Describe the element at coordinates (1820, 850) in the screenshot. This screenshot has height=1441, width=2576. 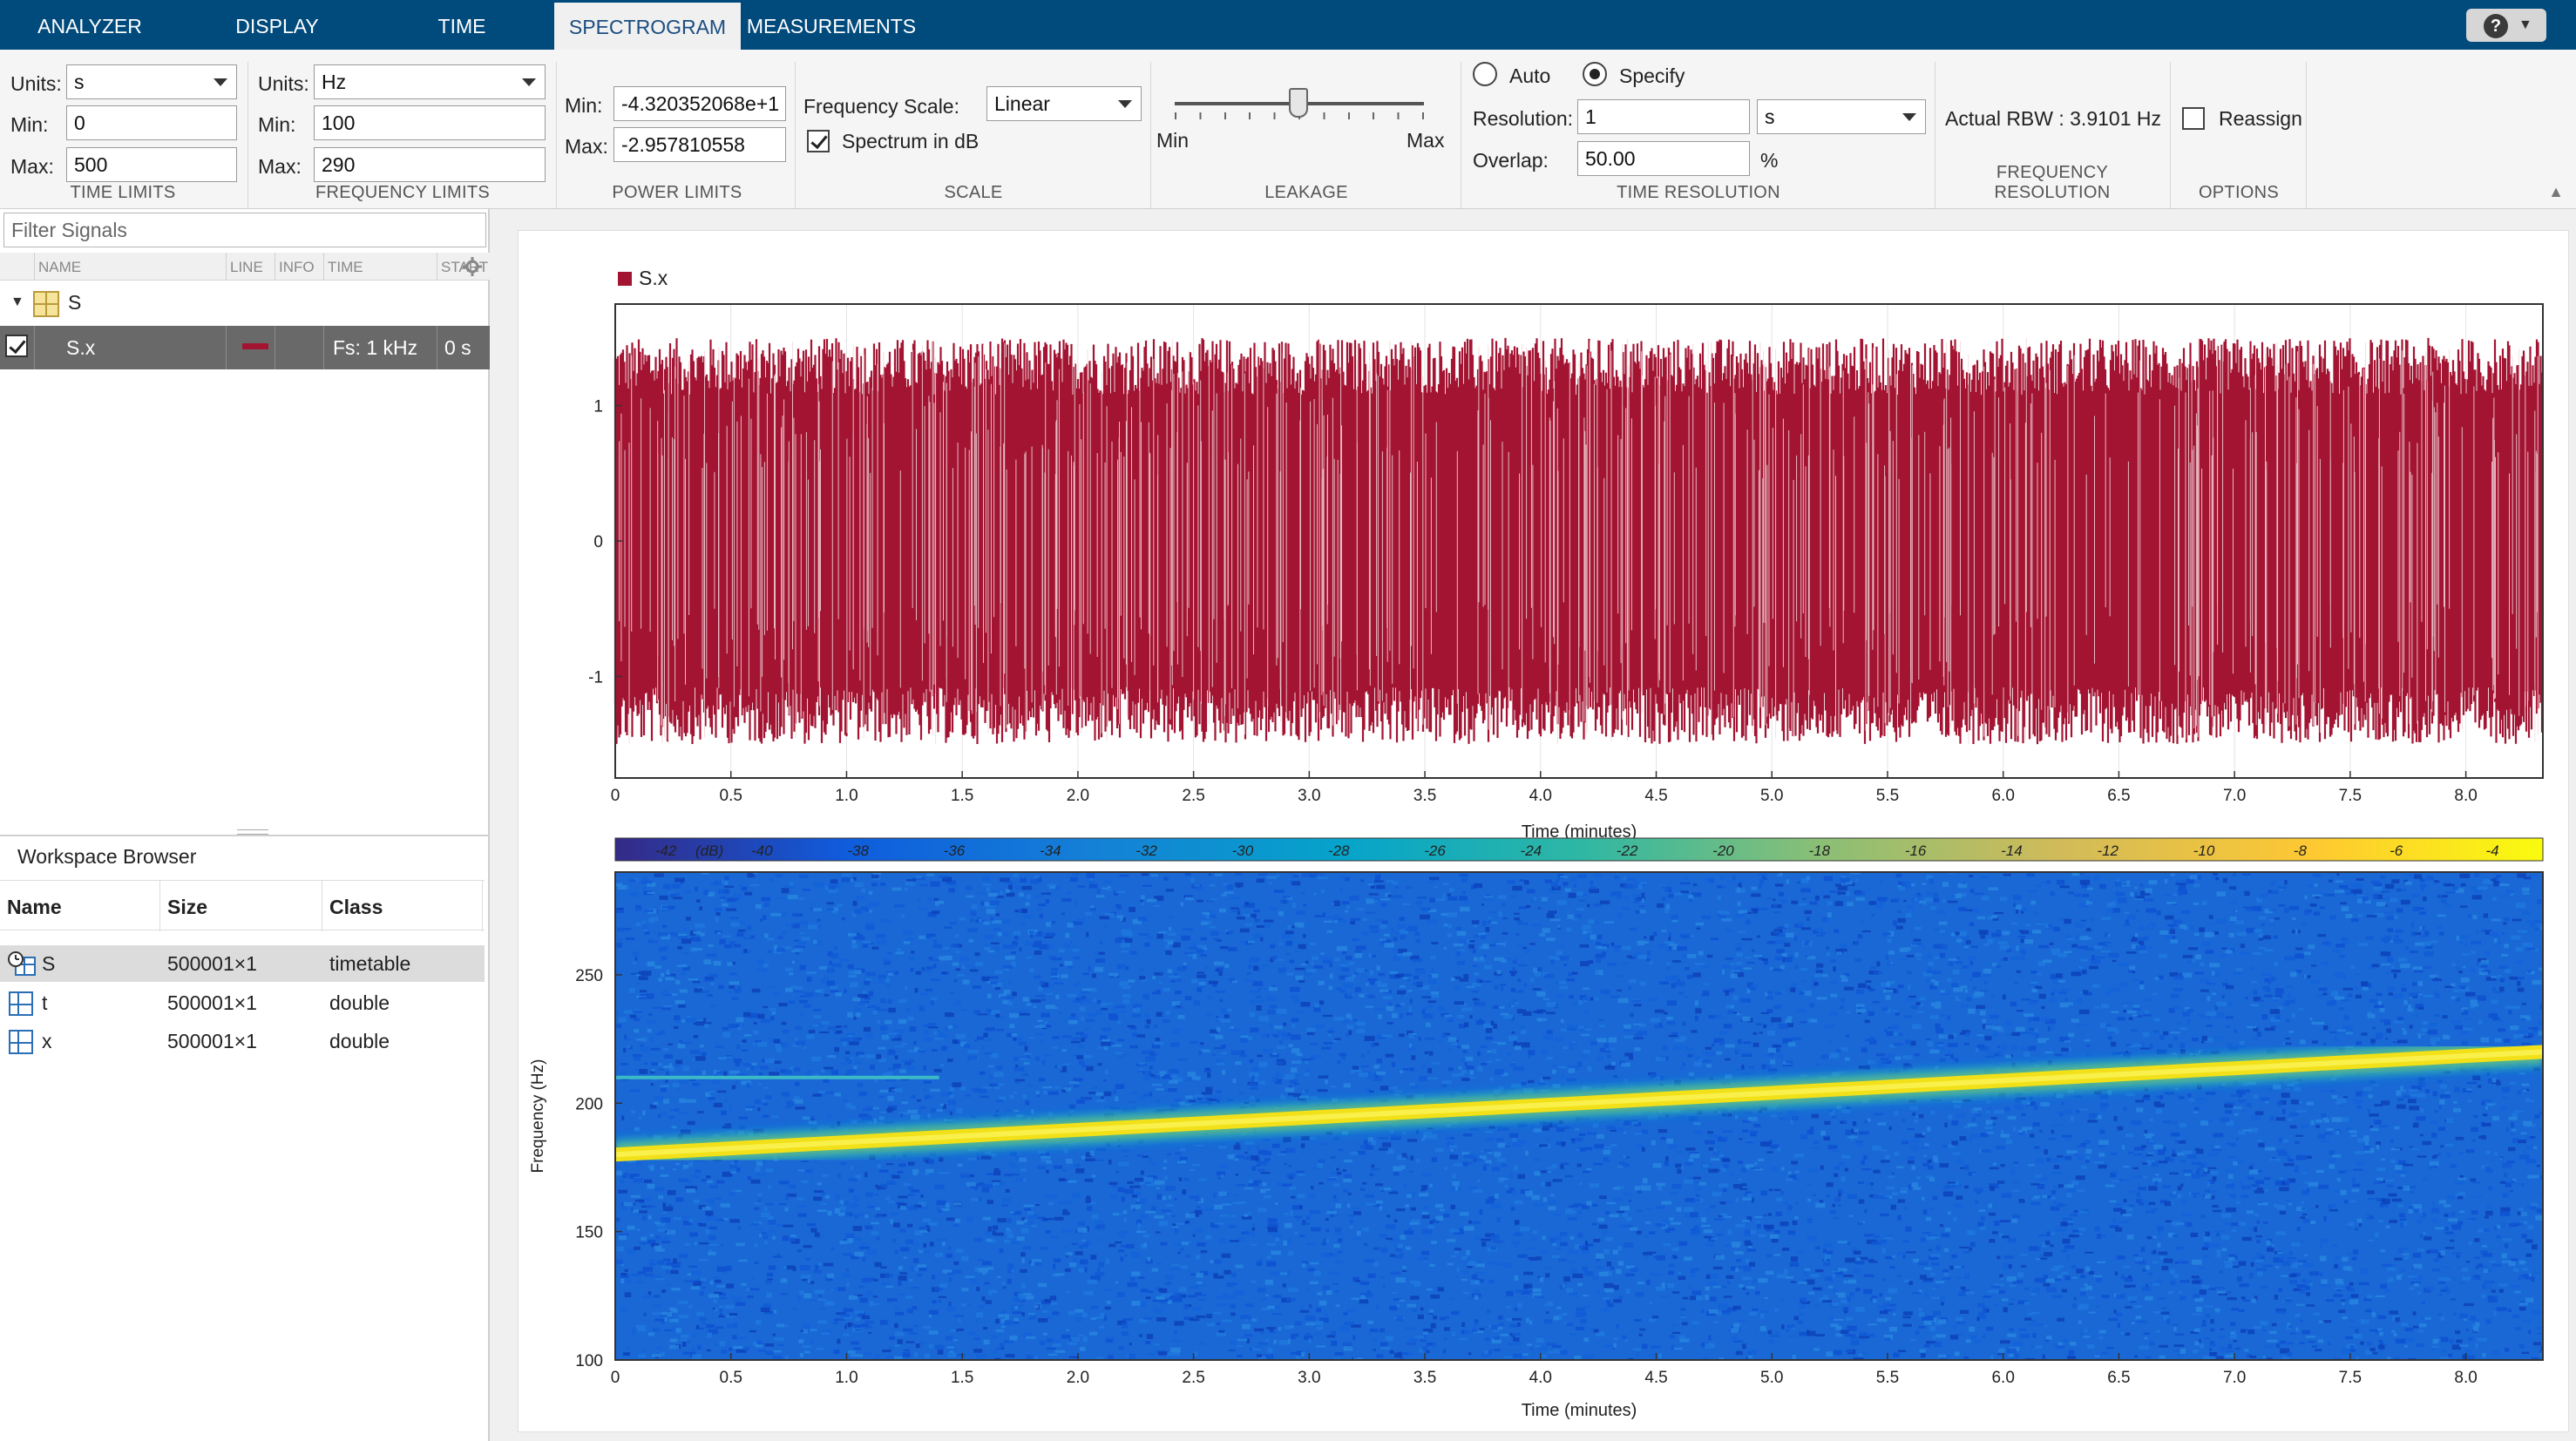
I see `colorbar-tick-label: -18` at that location.